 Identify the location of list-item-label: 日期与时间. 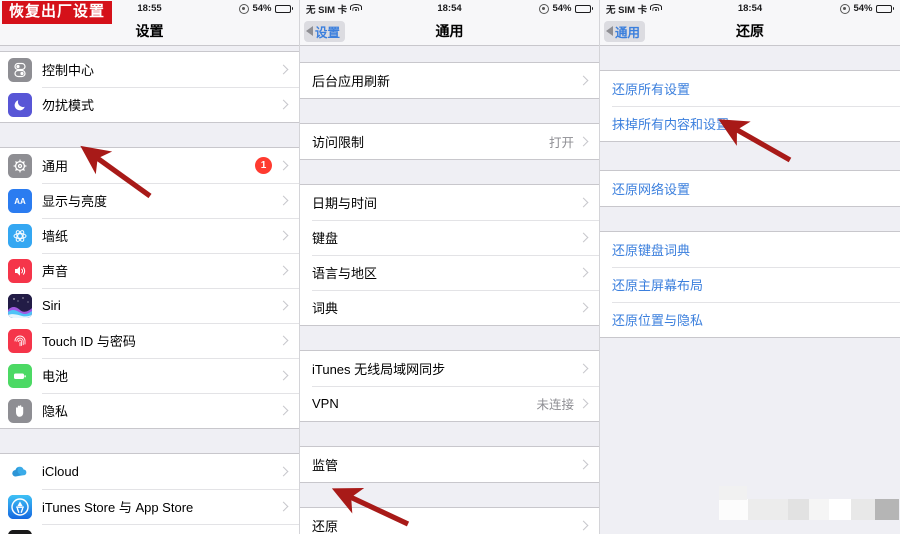
(345, 203).